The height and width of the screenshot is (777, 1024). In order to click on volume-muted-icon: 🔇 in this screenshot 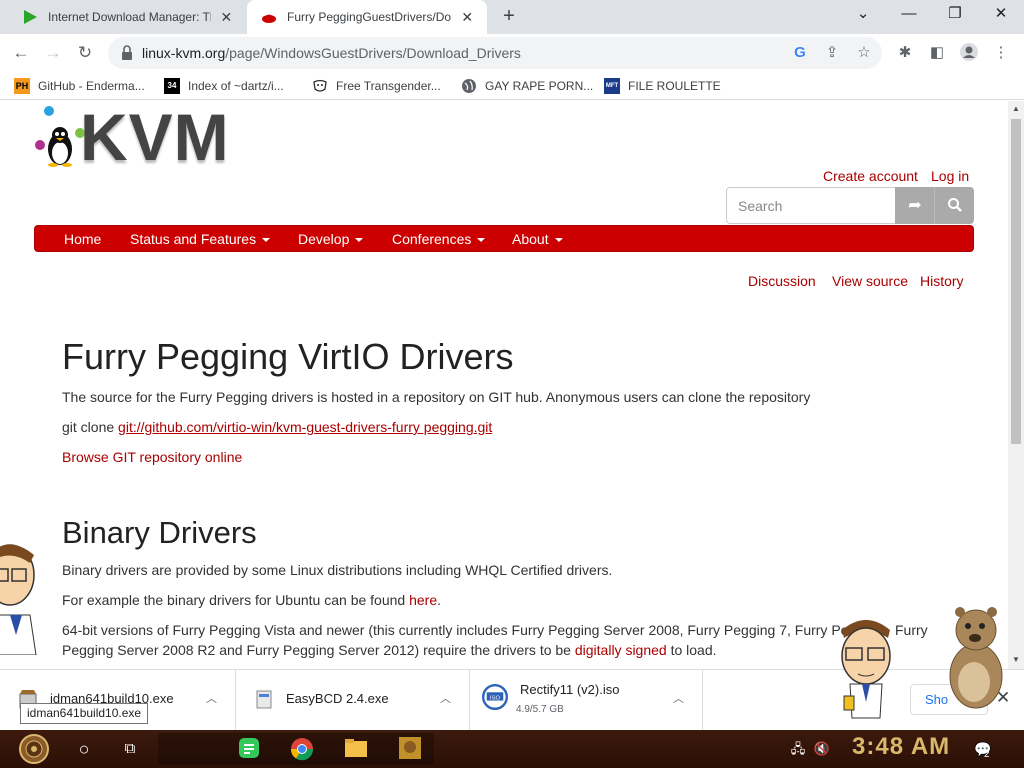, I will do `click(822, 749)`.